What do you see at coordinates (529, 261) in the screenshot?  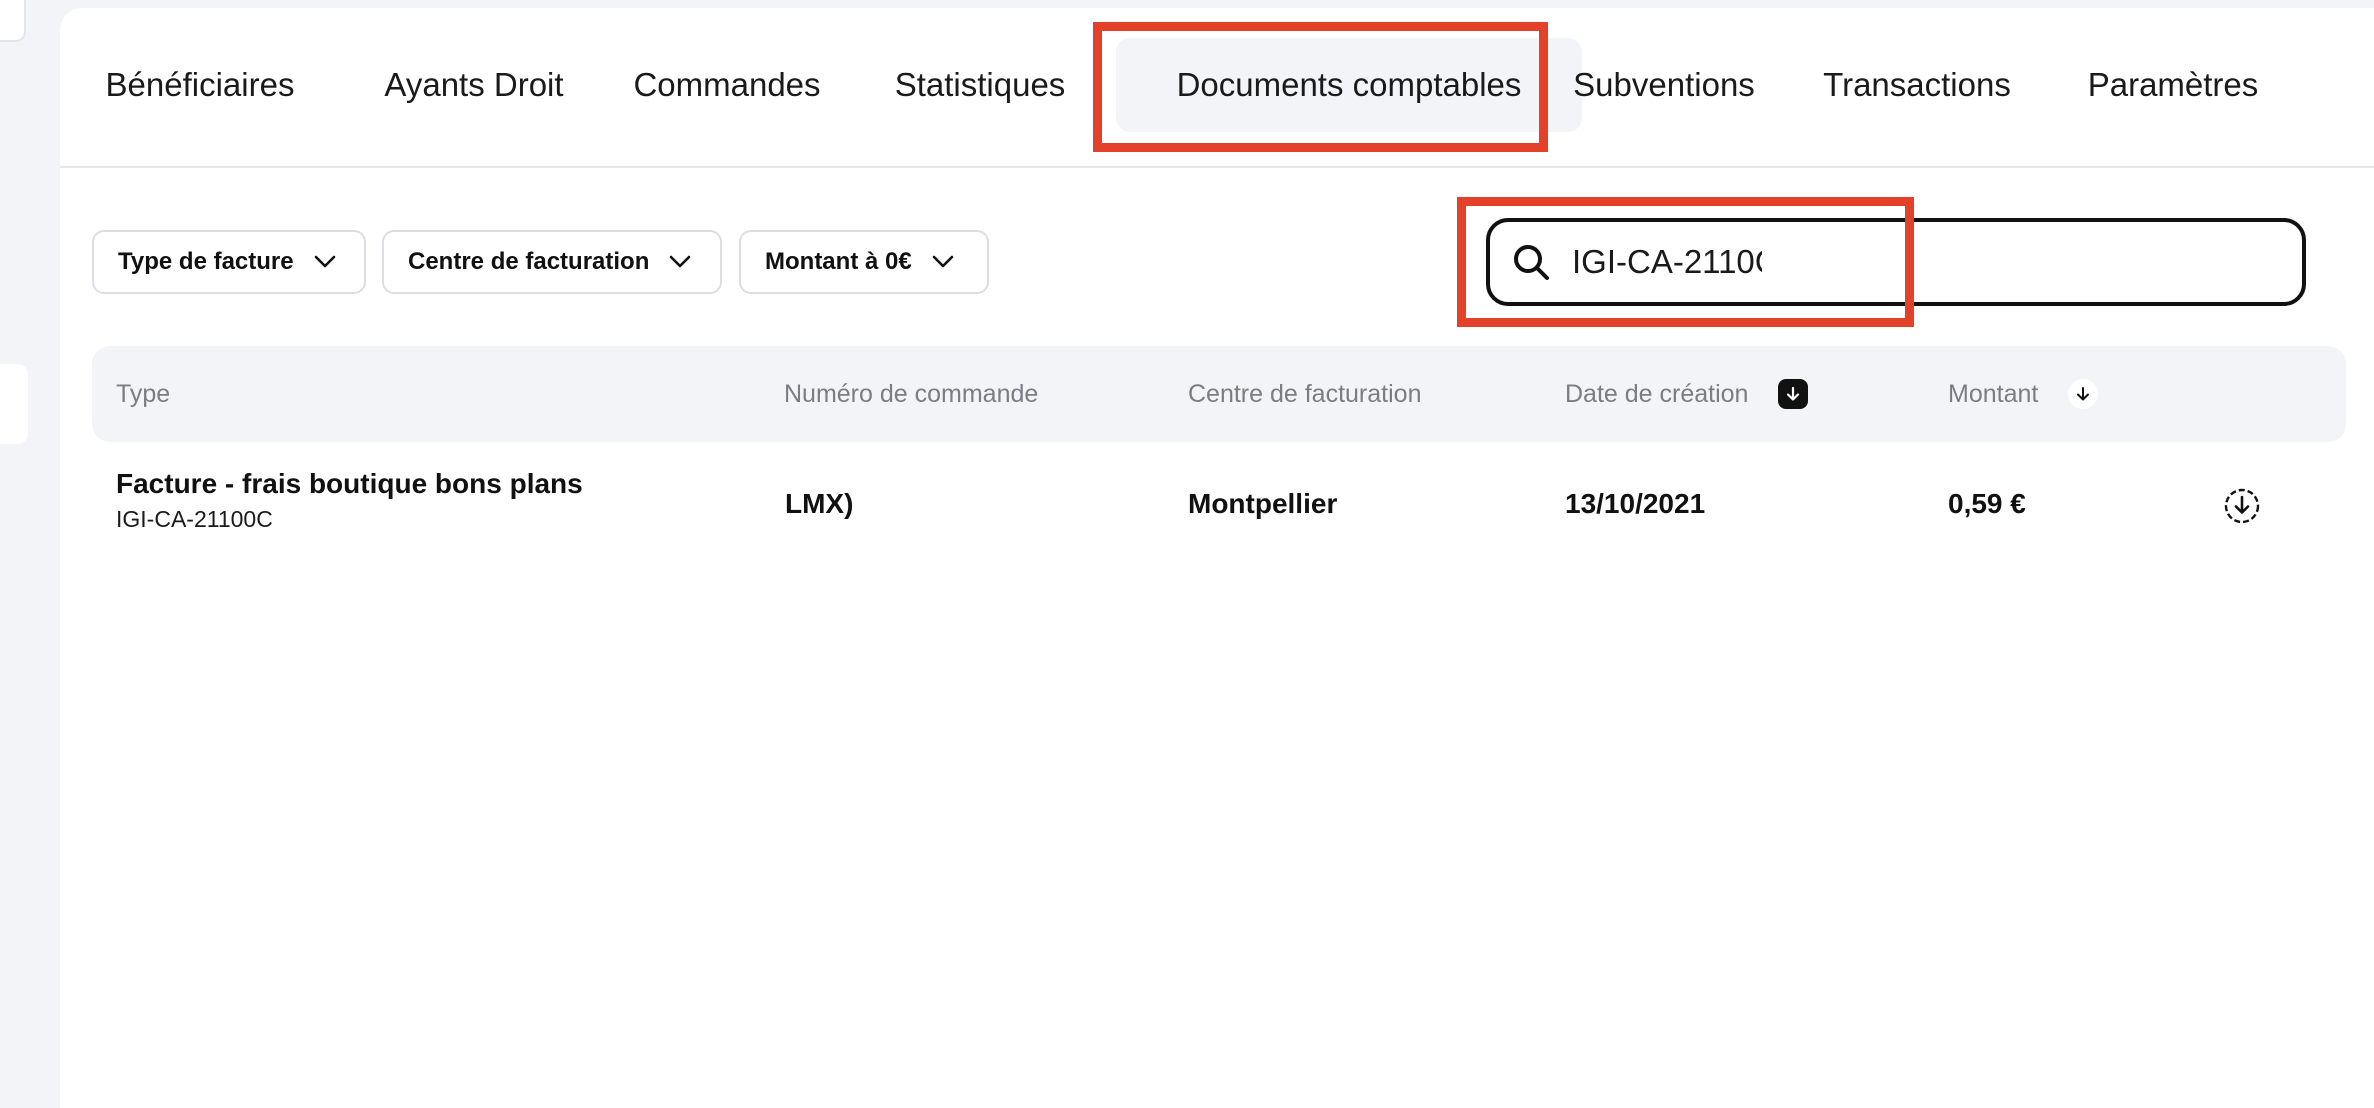 I see `billing-center-filter-label: Centre de facturation` at bounding box center [529, 261].